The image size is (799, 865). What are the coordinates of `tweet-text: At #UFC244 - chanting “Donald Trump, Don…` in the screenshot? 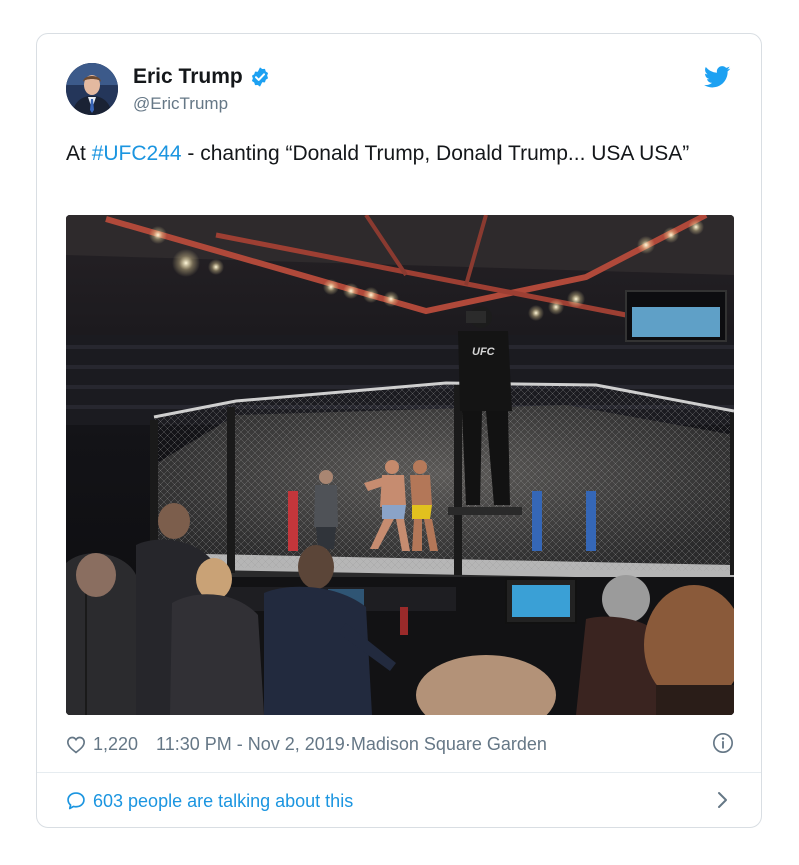 It's located at (396, 153).